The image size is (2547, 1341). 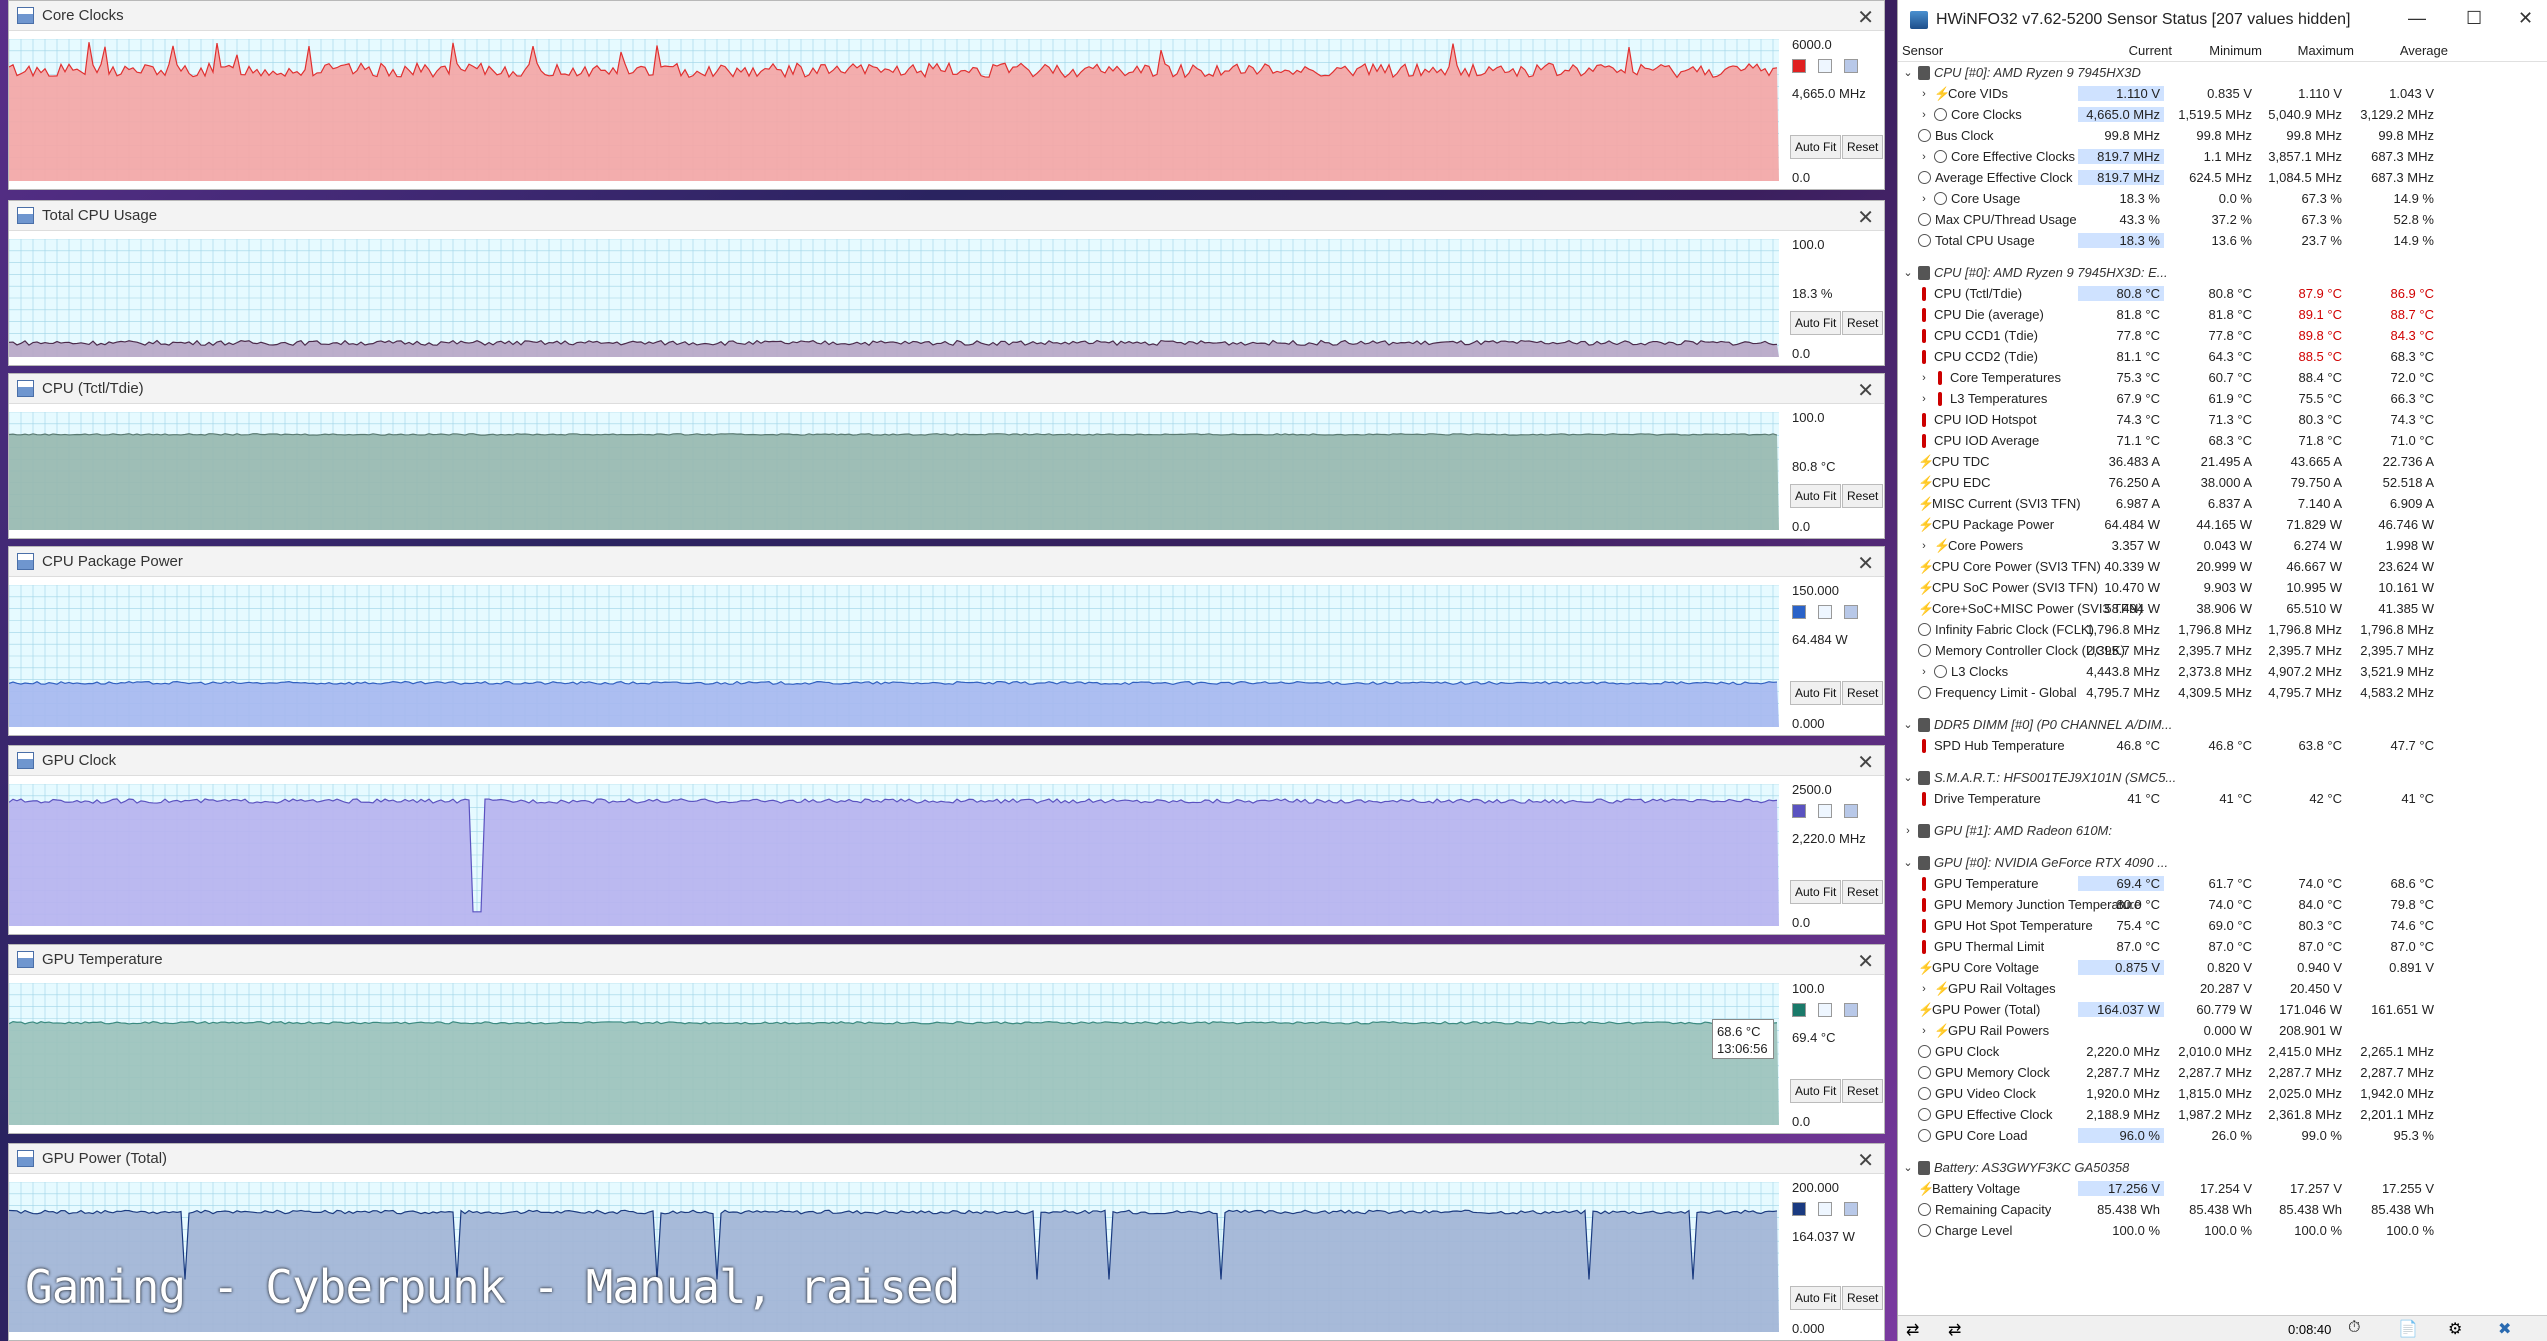 I want to click on nav-forward-icon: ⇄, so click(x=1954, y=1330).